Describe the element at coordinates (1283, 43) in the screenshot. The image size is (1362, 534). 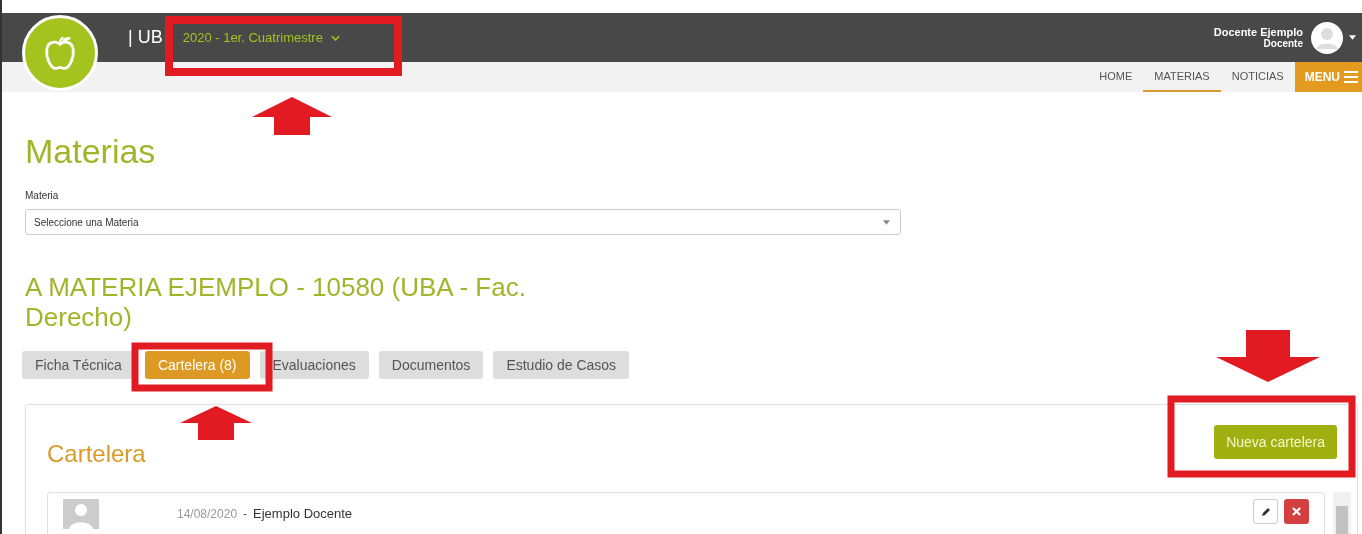
I see `user-role: Docente` at that location.